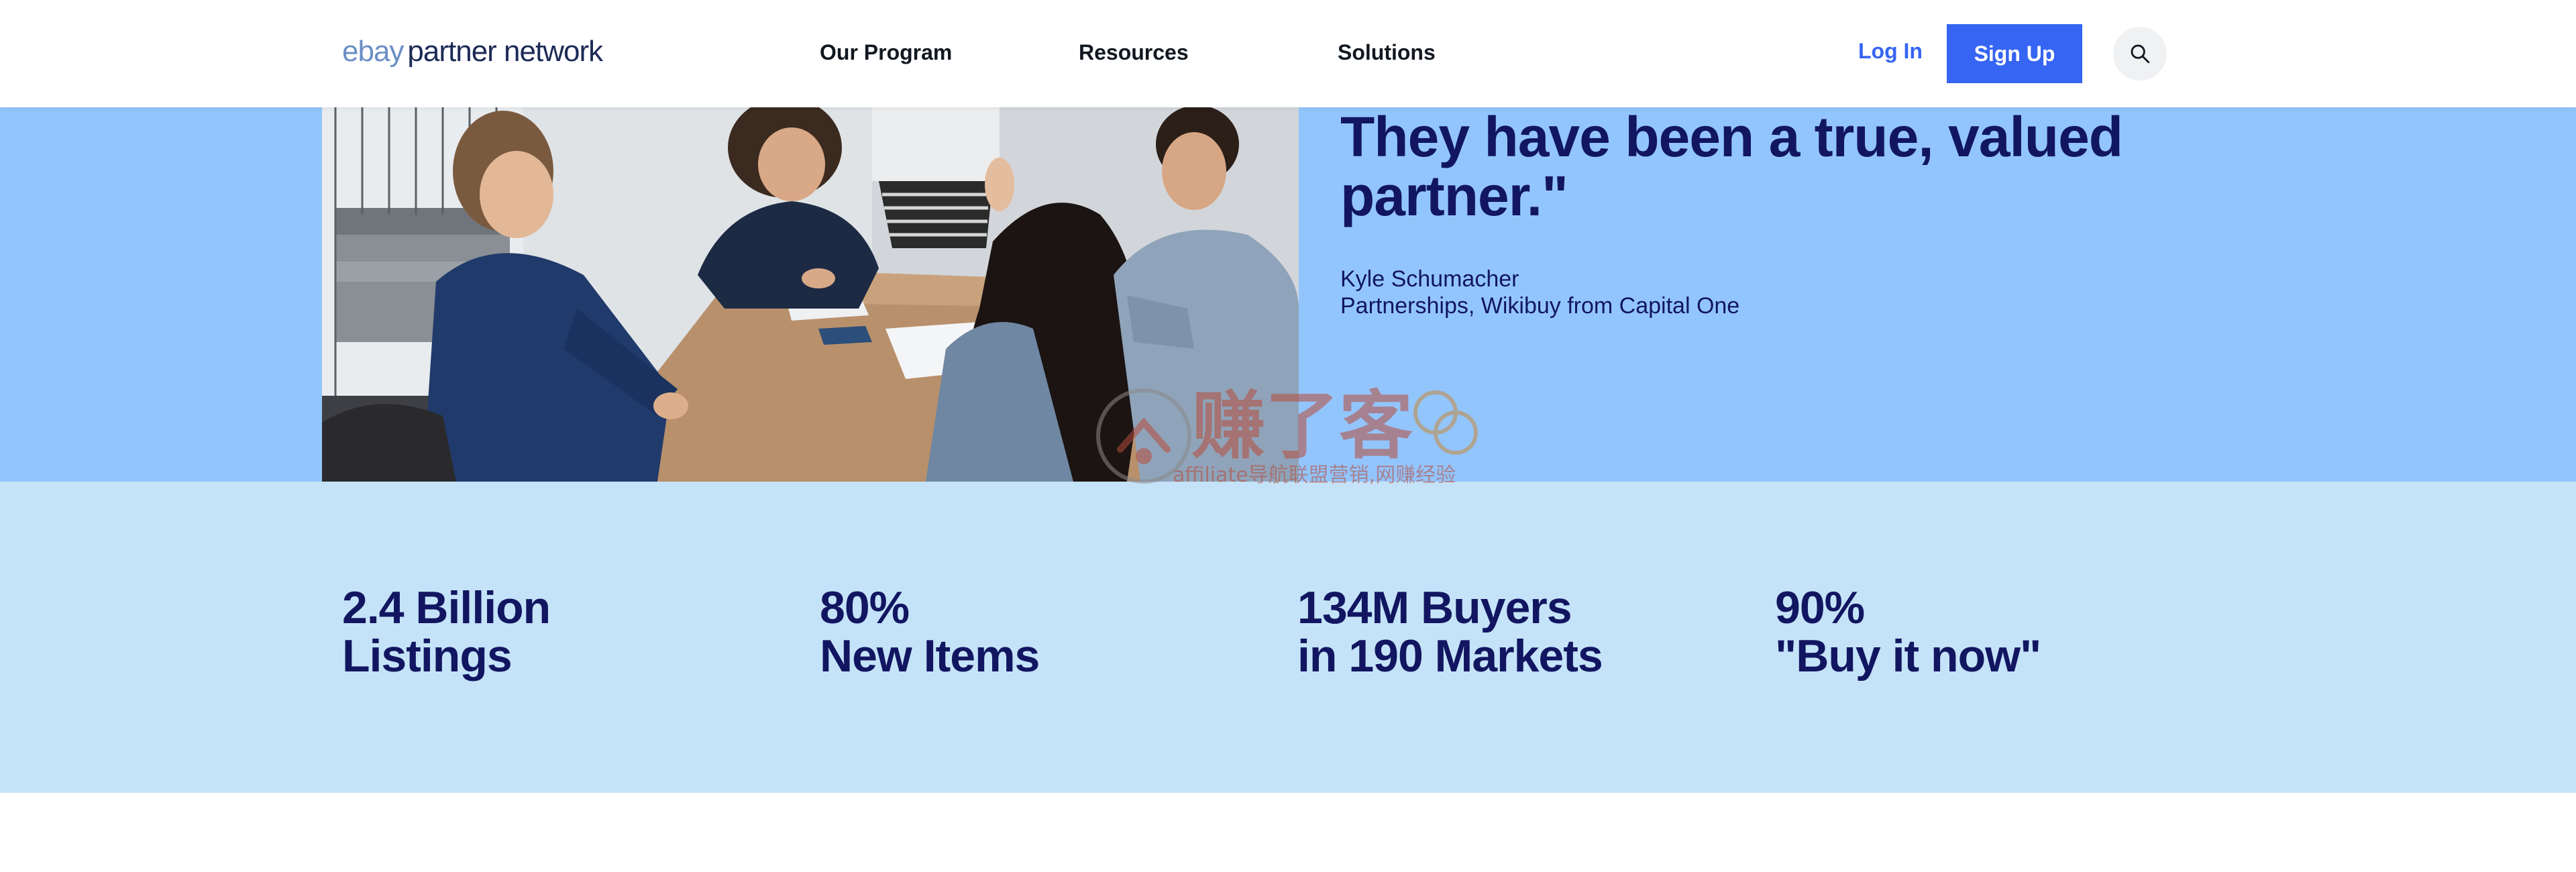 The image size is (2576, 872). Describe the element at coordinates (446, 607) in the screenshot. I see `stat-value: 2.4 Billion` at that location.